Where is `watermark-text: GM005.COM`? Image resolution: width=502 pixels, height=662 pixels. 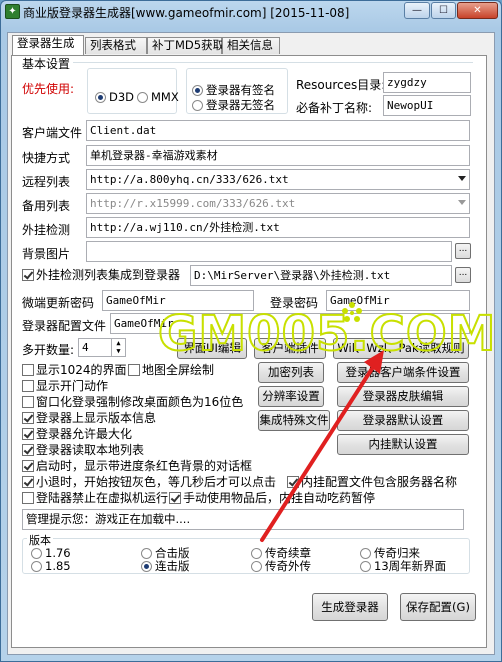 watermark-text: GM005.COM is located at coordinates (327, 334).